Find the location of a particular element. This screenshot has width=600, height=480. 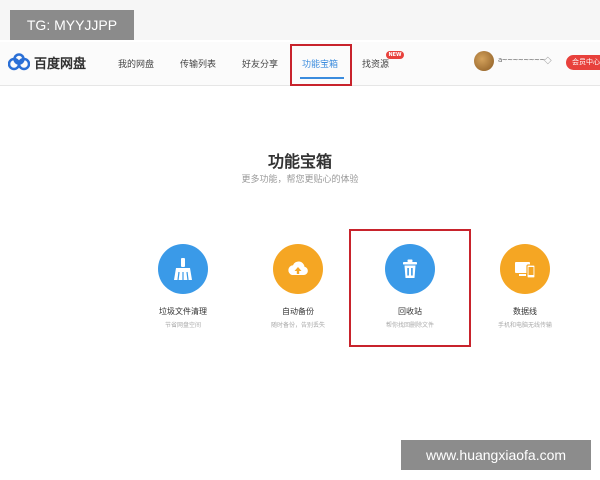

baidu-netdisk-logo: 百度网盘 is located at coordinates (47, 62).